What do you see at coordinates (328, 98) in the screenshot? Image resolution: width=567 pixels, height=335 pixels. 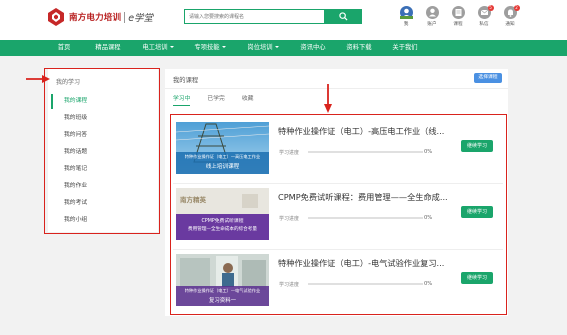 I see `annotation-arrow-down` at bounding box center [328, 98].